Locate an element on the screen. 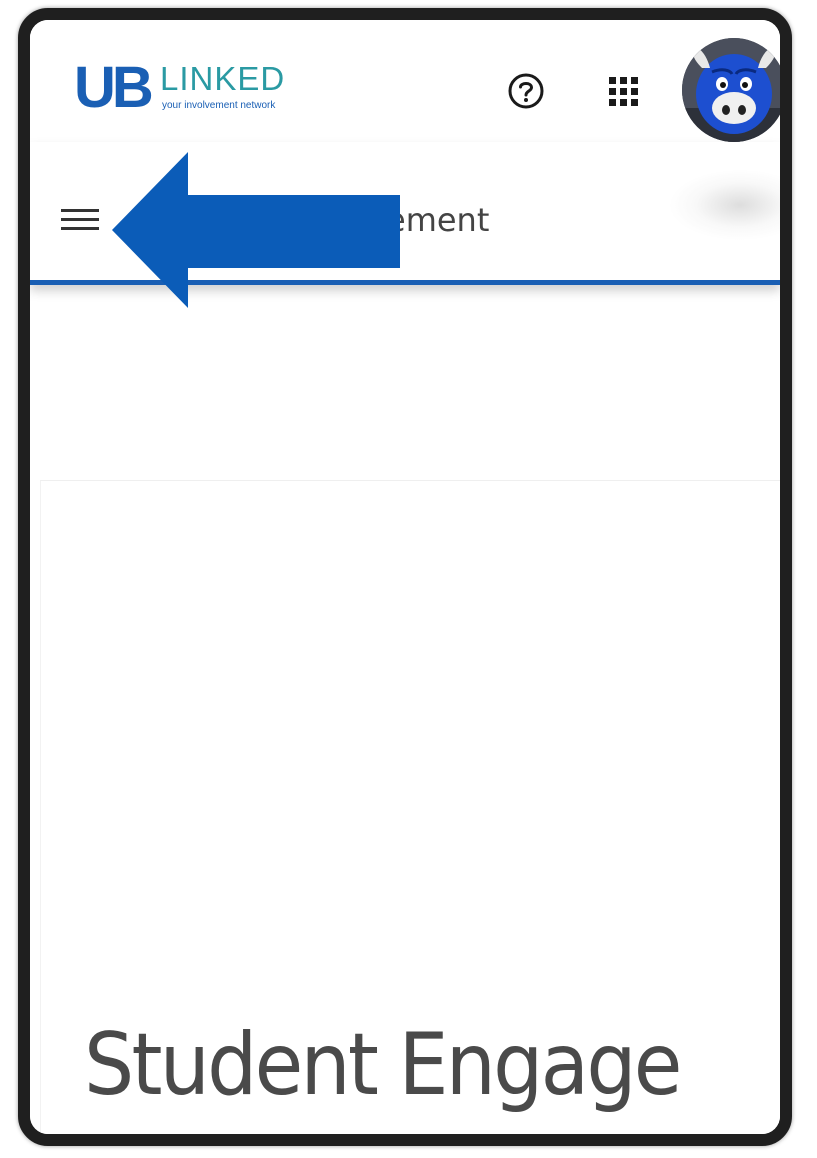 The image size is (817, 1158). mascot-avatar-image is located at coordinates (731, 90).